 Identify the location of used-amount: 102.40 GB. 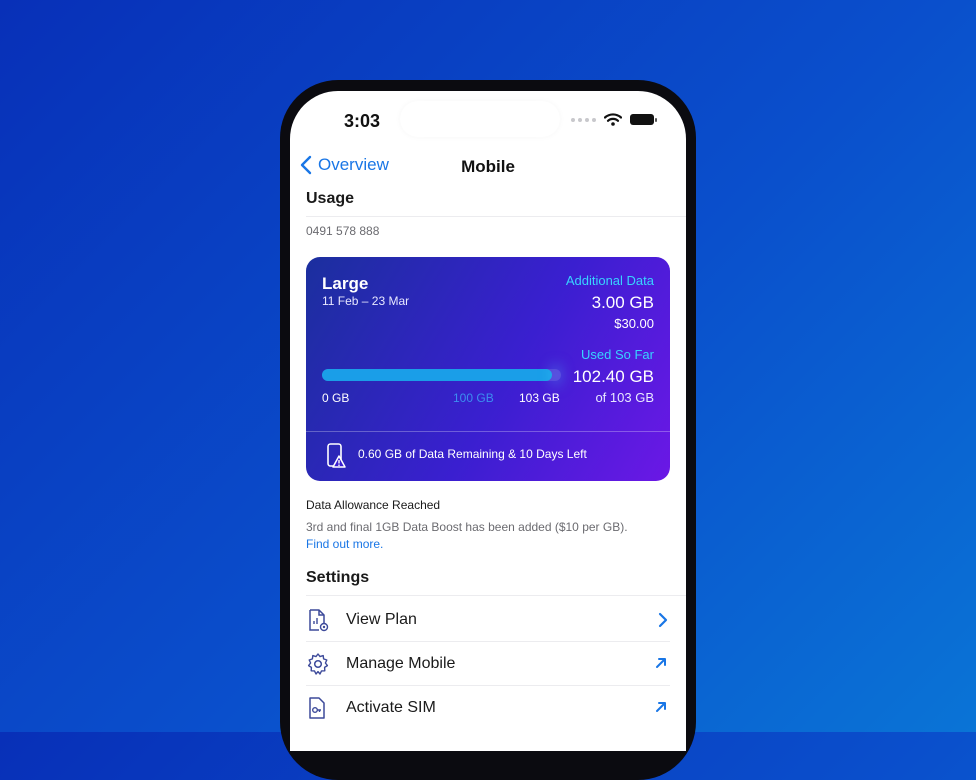
(613, 376).